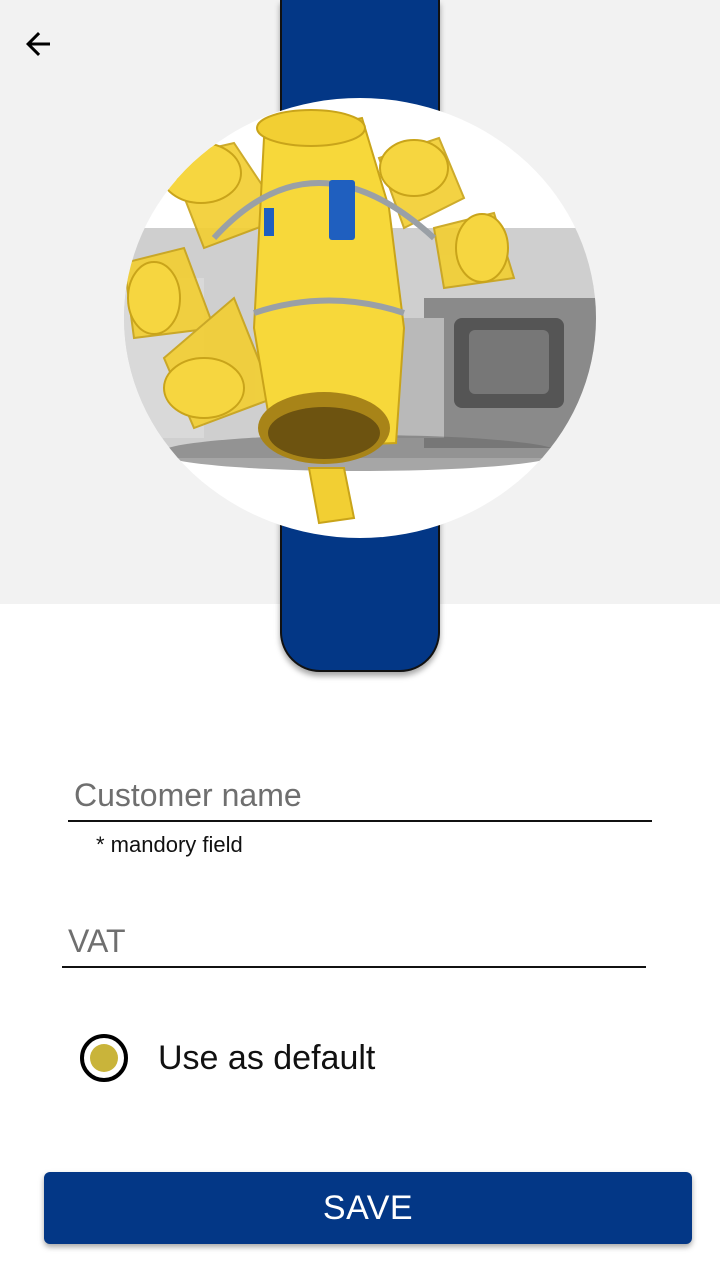  I want to click on mandatory-field-hint: * mandory field, so click(169, 844).